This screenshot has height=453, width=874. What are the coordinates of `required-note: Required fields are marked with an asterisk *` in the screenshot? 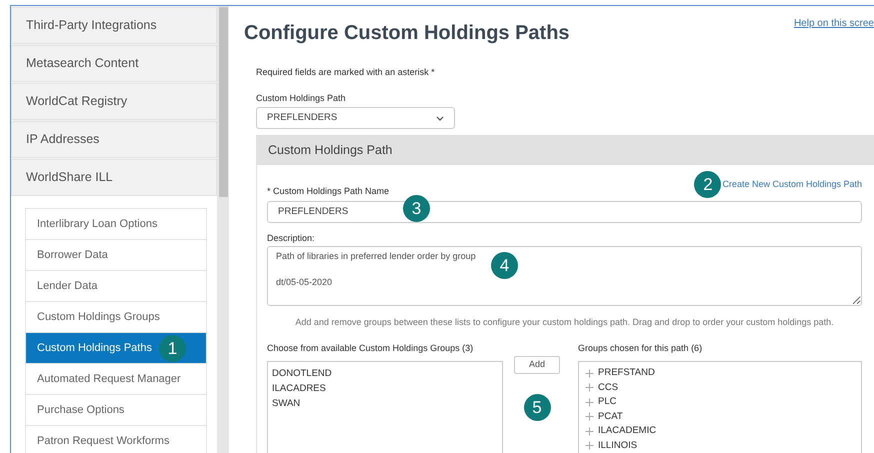 It's located at (346, 72).